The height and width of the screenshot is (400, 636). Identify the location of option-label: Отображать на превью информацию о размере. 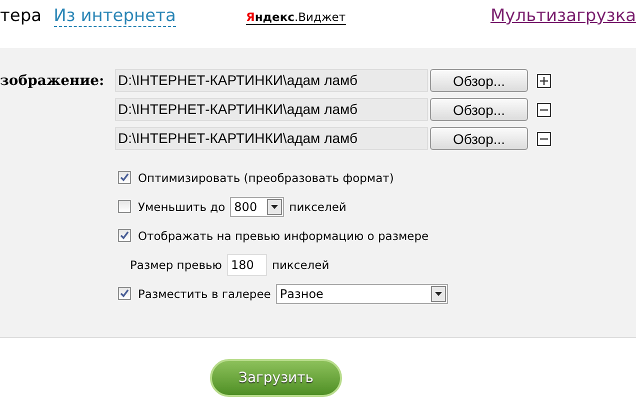
(283, 235).